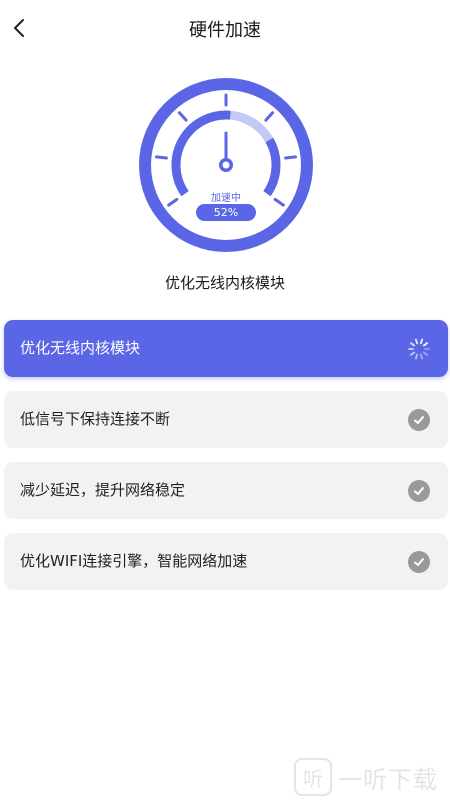  What do you see at coordinates (80, 348) in the screenshot?
I see `task-label: 优化无线内核模块` at bounding box center [80, 348].